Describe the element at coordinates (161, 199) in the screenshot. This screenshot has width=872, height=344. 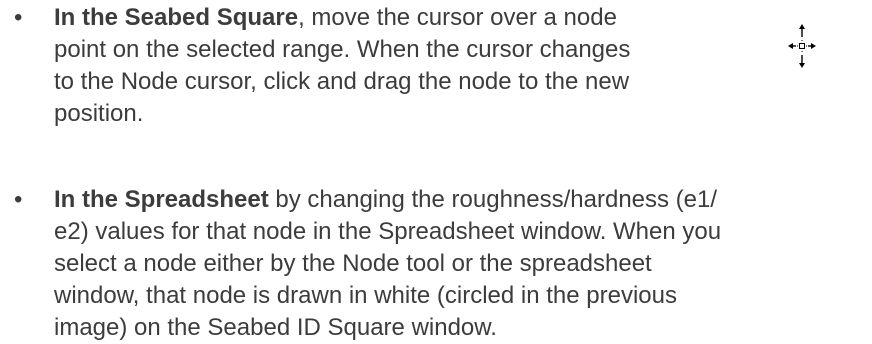
I see `bold-lead-text: In the Spreadsheet` at that location.